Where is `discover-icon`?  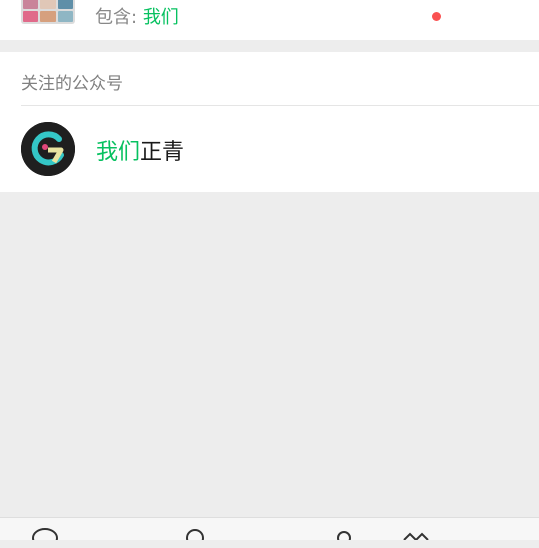 discover-icon is located at coordinates (344, 535).